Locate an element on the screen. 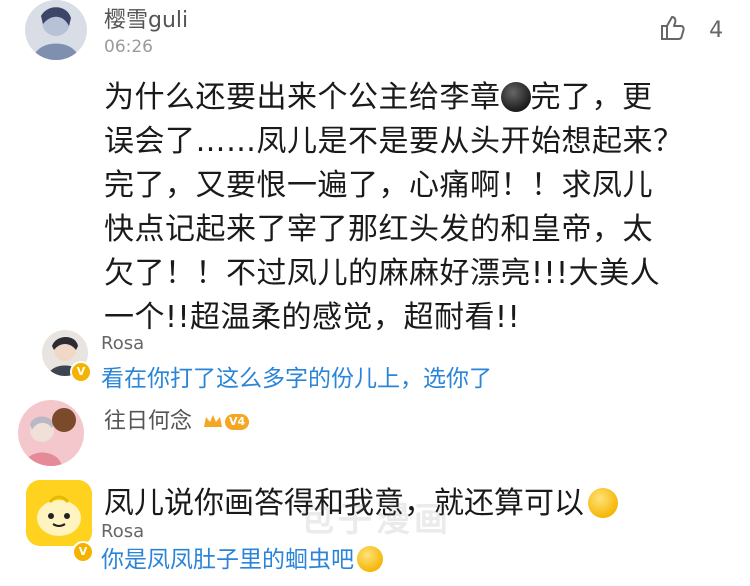 Image resolution: width=750 pixels, height=586 pixels. comment-line-3: 完了，又要恨一遍了，心痛啊！！求凤儿 is located at coordinates (378, 185).